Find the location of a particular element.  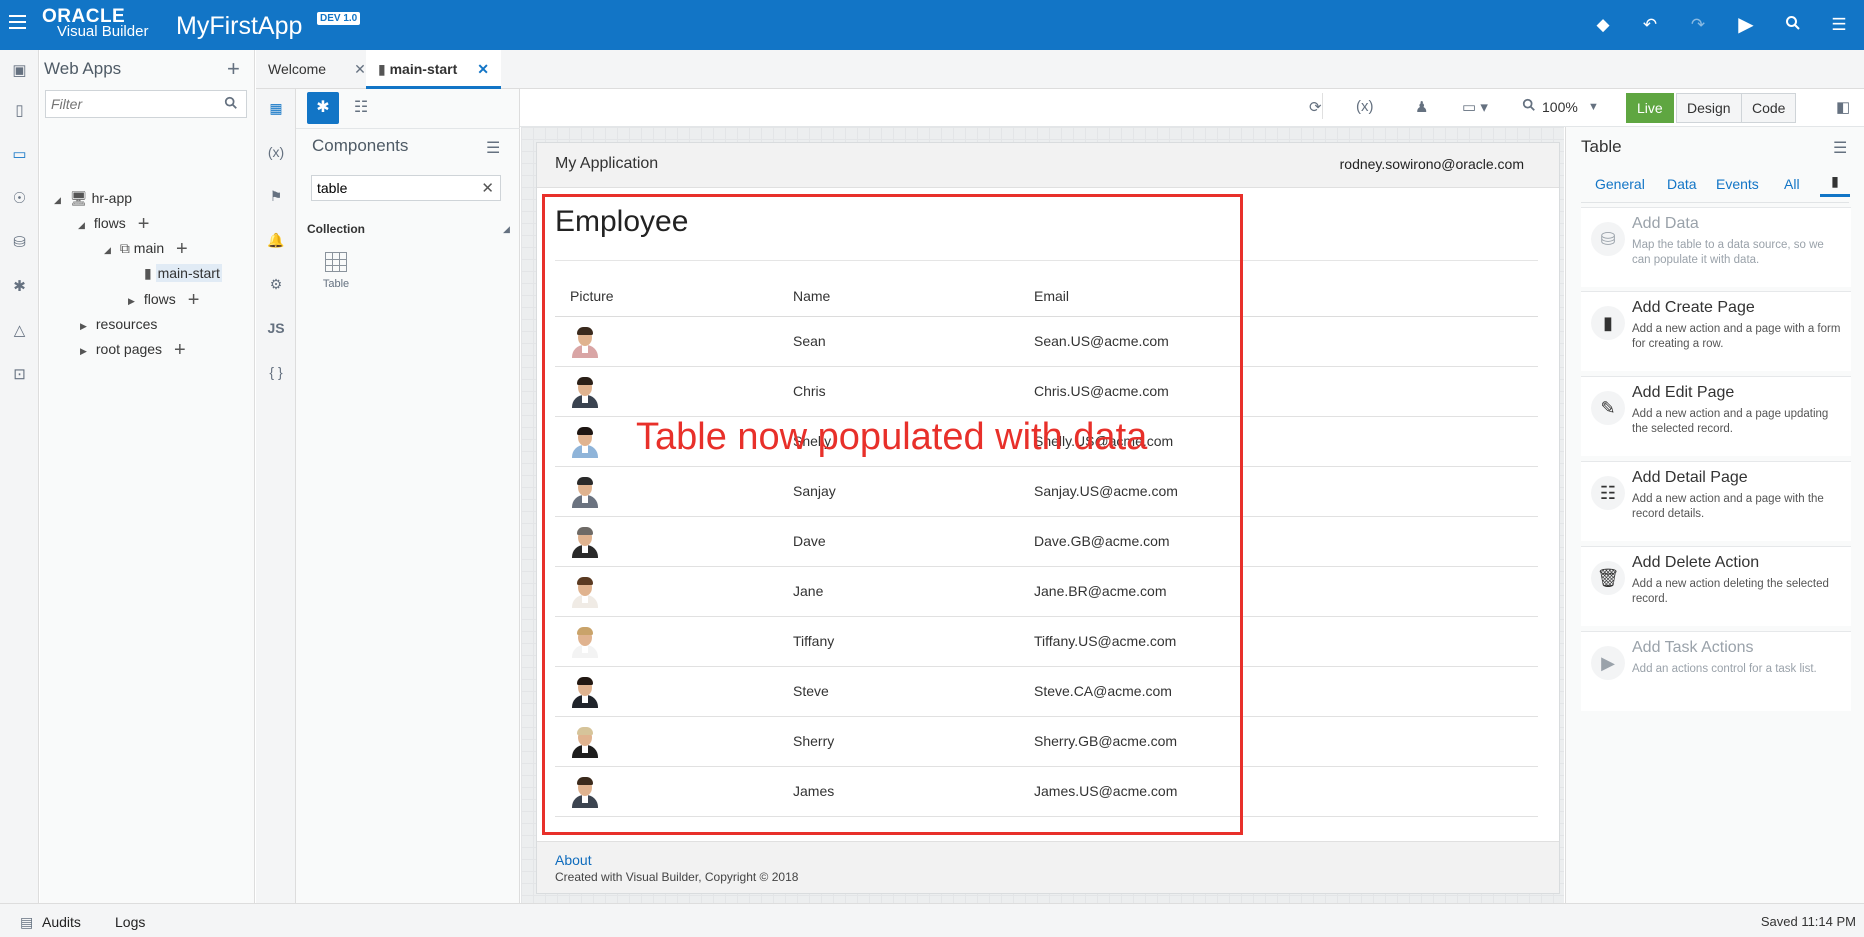

table-row: Sanjay Sanjay.US@acme.com is located at coordinates (1046, 492).